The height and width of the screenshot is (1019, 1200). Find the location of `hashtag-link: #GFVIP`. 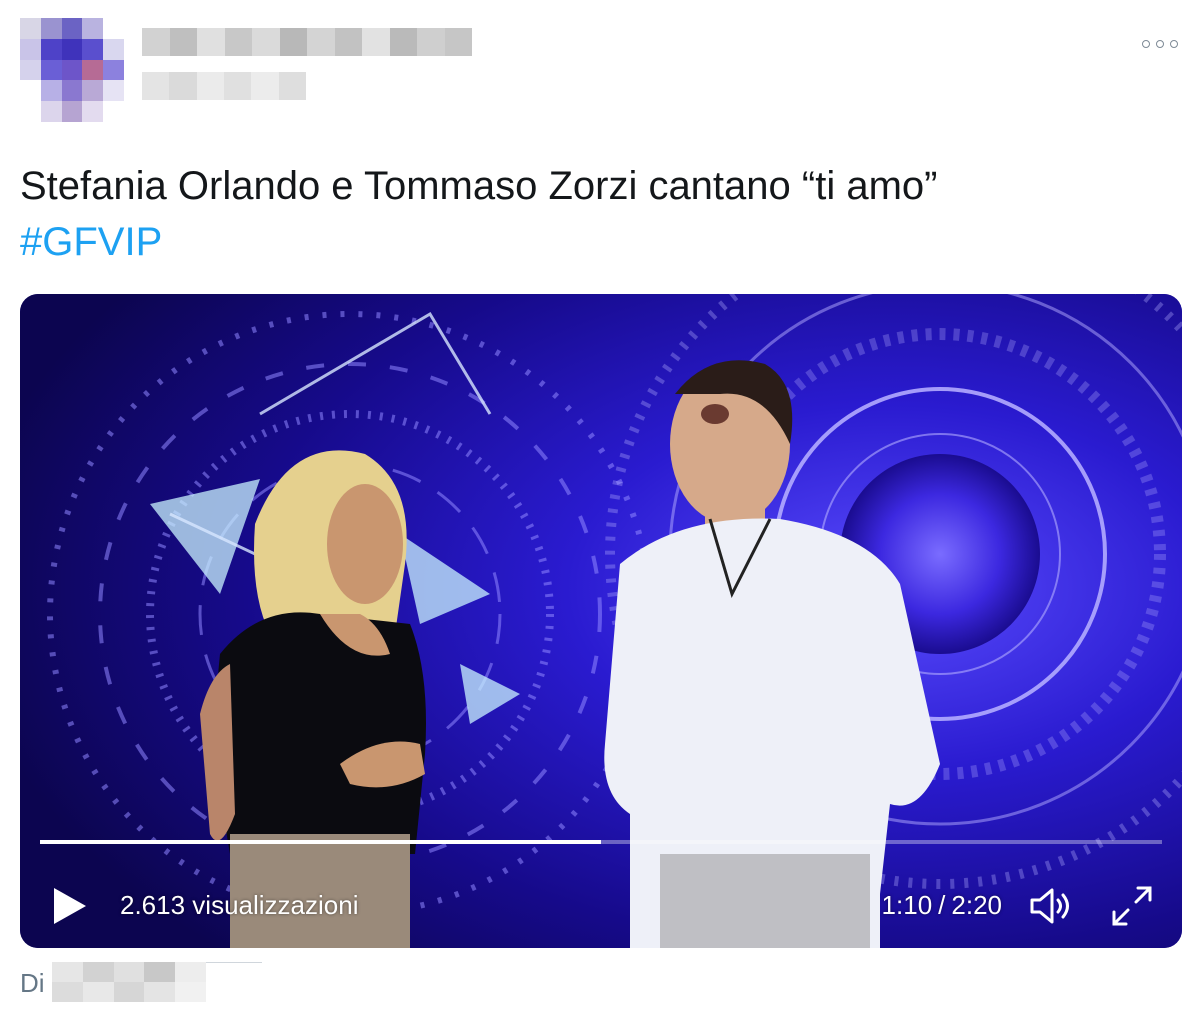

hashtag-link: #GFVIP is located at coordinates (600, 242).